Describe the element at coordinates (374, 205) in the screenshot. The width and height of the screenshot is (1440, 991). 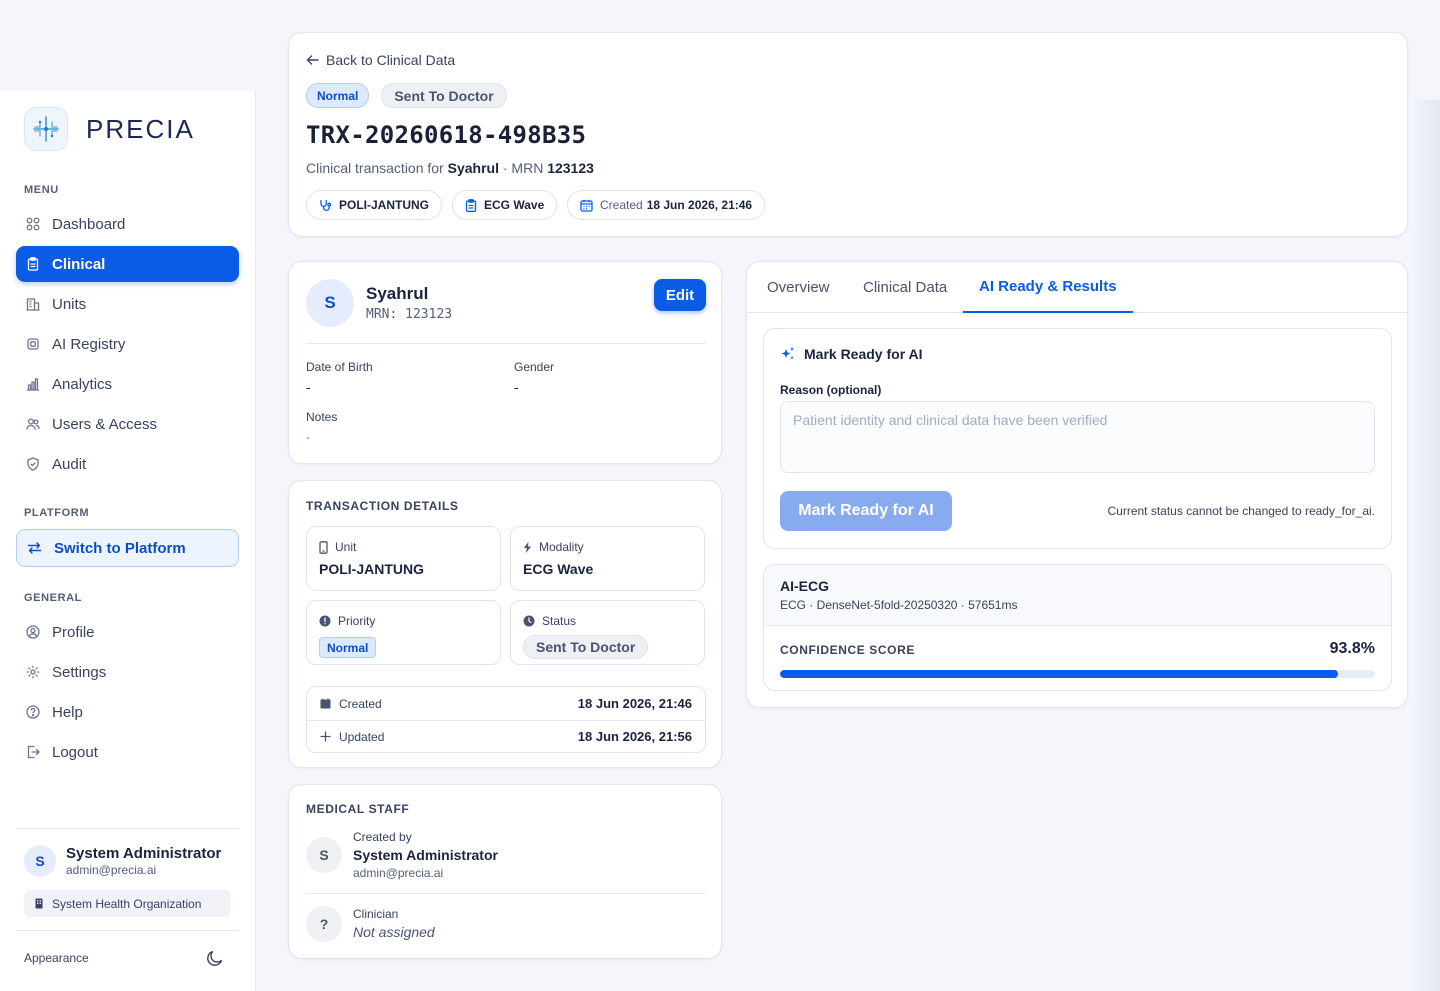
I see `unit-pill: POLI-JANTUNG` at that location.